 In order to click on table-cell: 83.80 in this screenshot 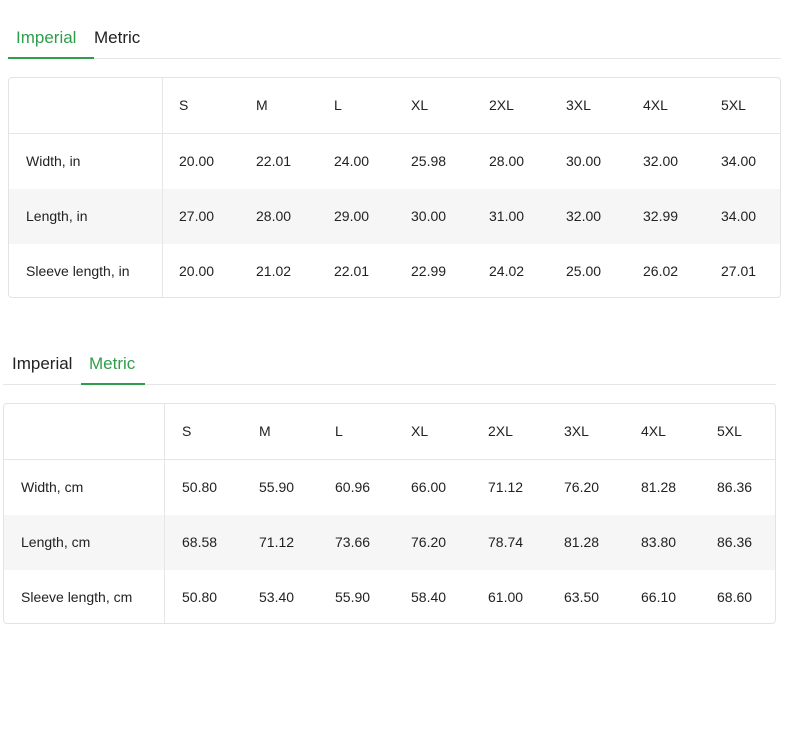, I will do `click(659, 542)`.